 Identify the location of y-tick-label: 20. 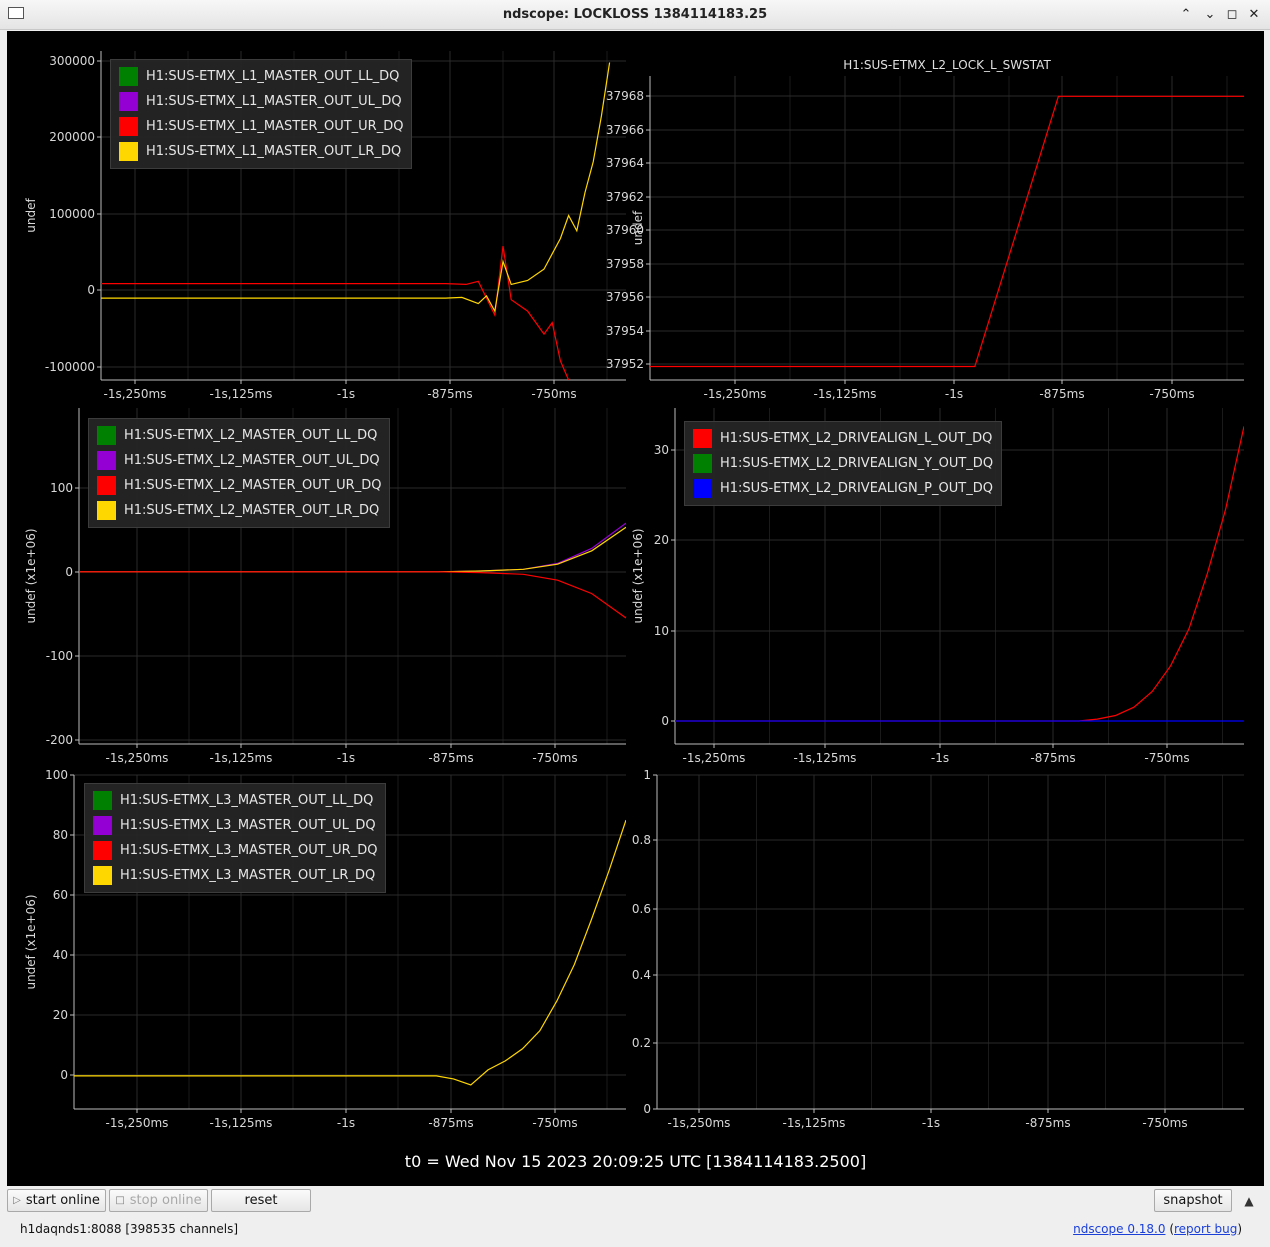
(60, 1015).